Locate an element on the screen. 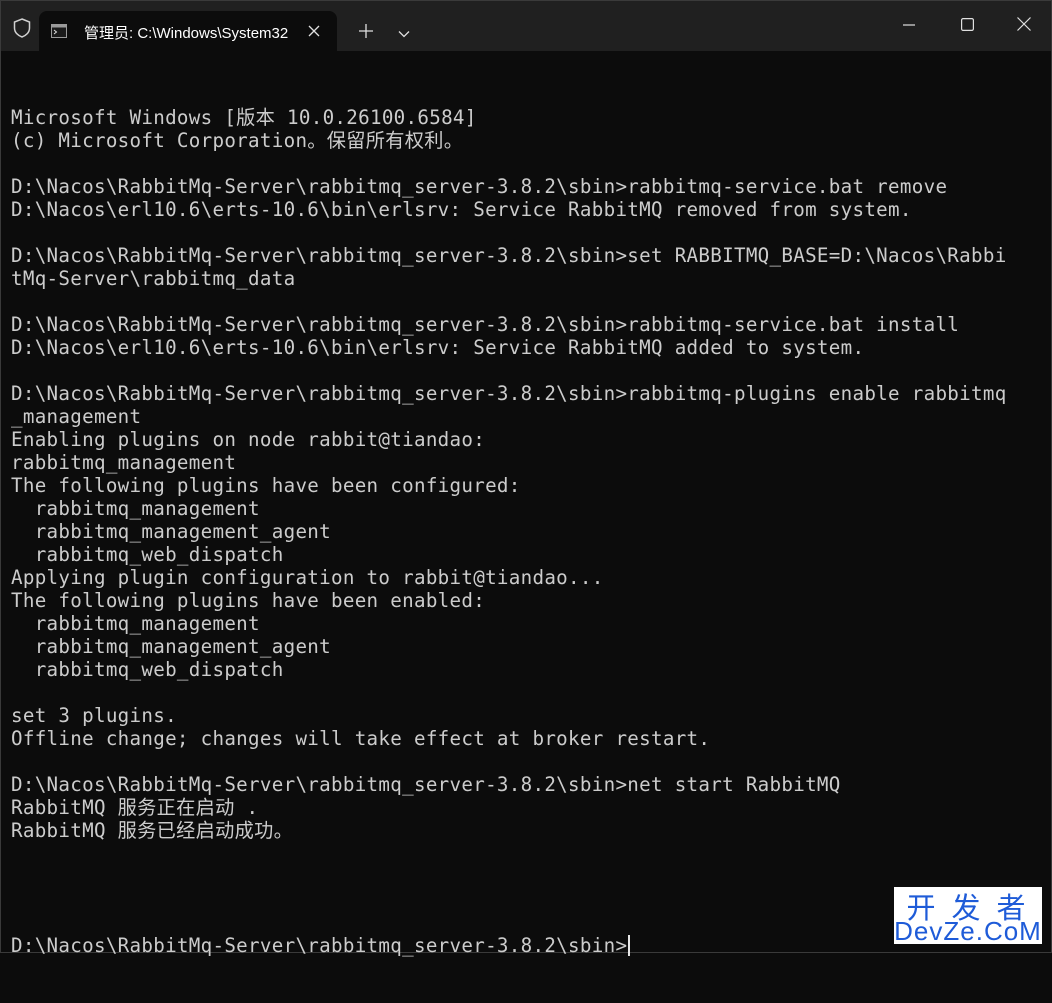 Image resolution: width=1052 pixels, height=1003 pixels. new-tab-button is located at coordinates (366, 32).